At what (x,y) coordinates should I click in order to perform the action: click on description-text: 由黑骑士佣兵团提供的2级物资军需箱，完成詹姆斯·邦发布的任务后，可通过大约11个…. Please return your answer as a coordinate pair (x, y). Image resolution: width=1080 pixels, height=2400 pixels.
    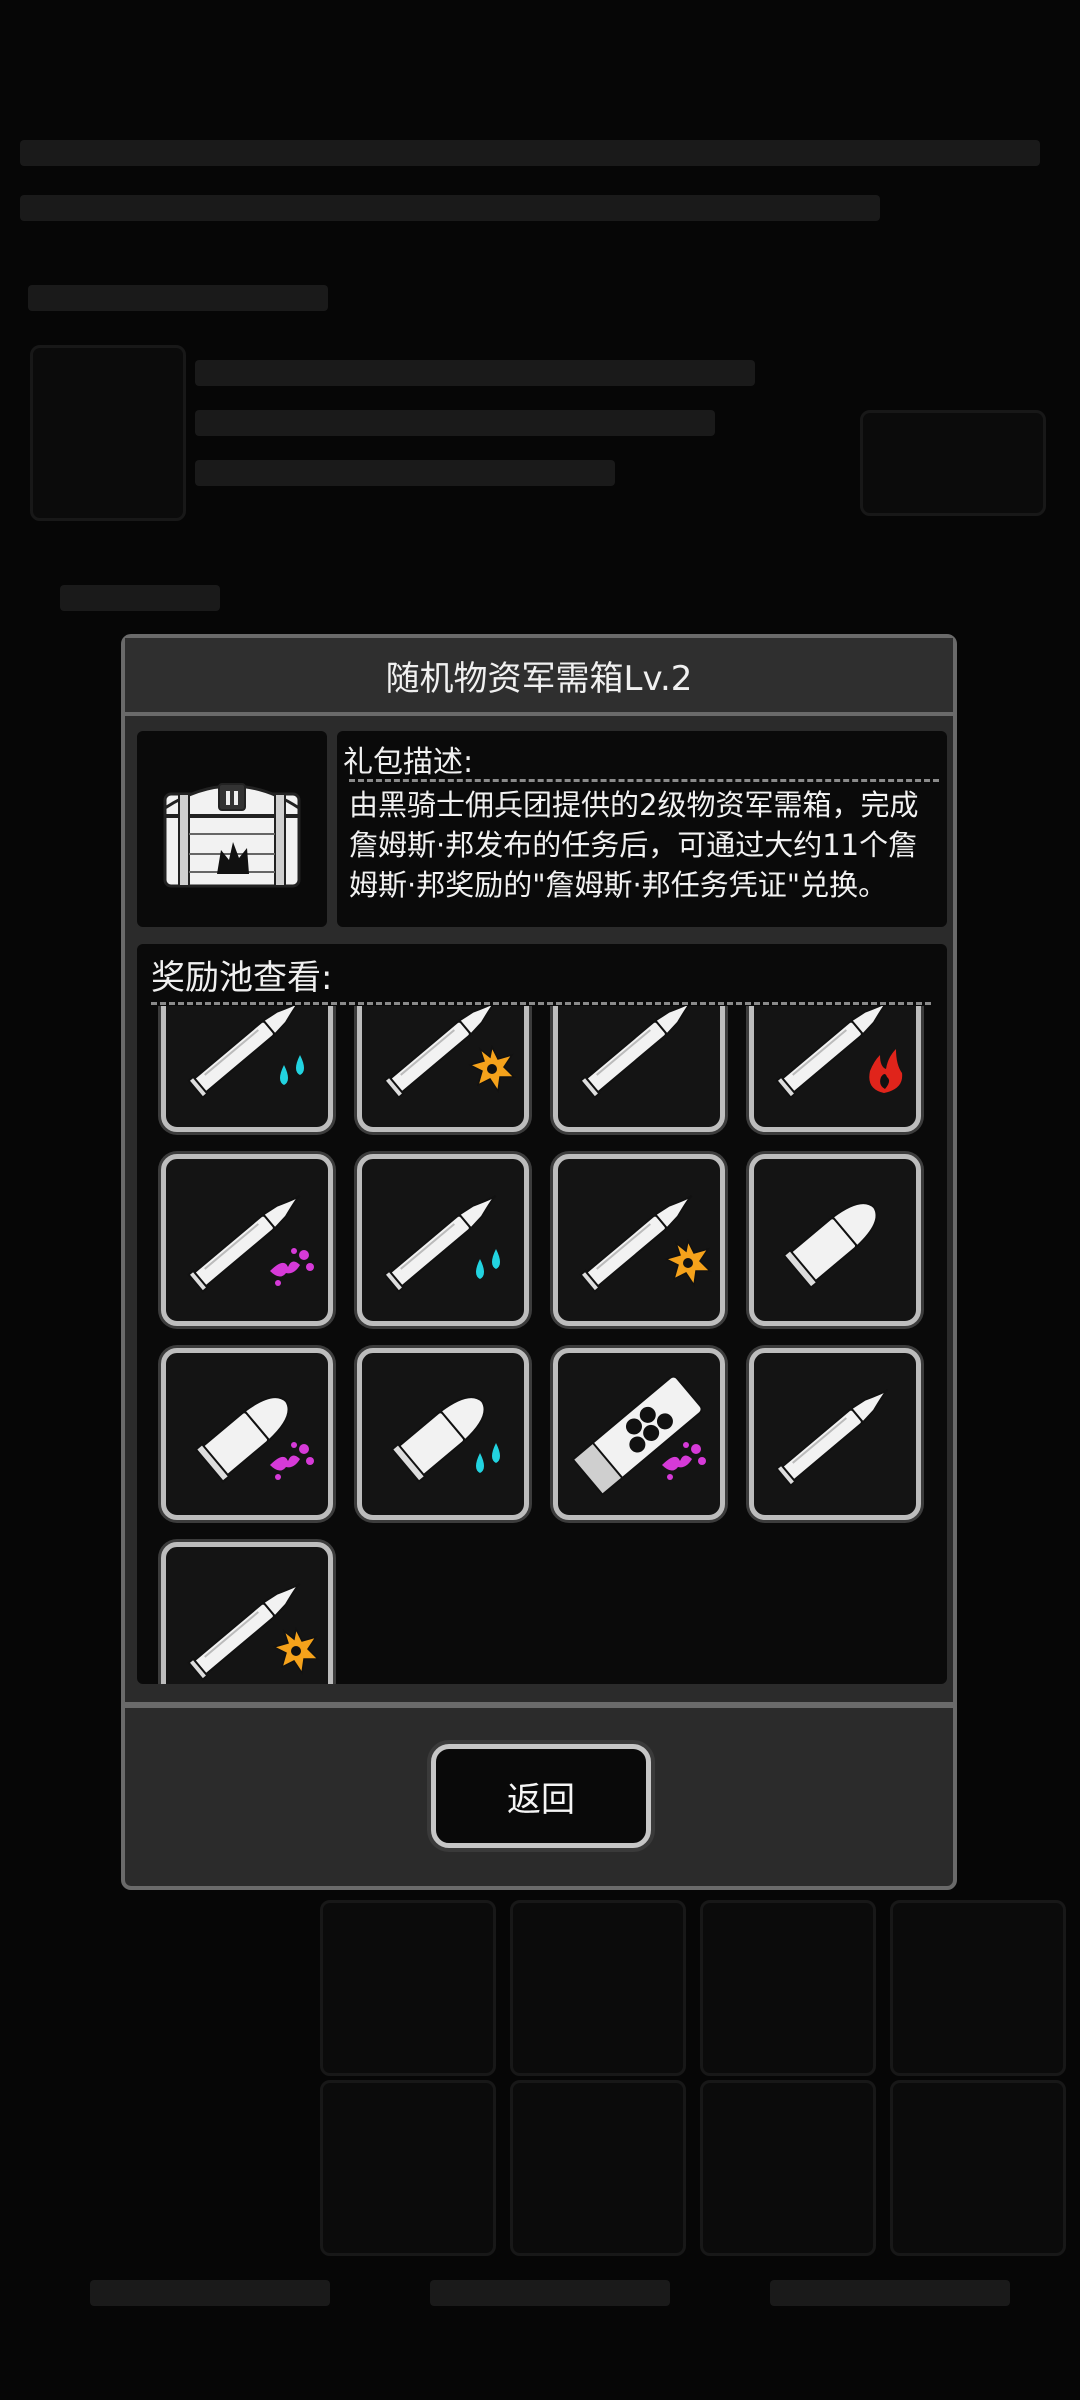
    Looking at the image, I should click on (634, 845).